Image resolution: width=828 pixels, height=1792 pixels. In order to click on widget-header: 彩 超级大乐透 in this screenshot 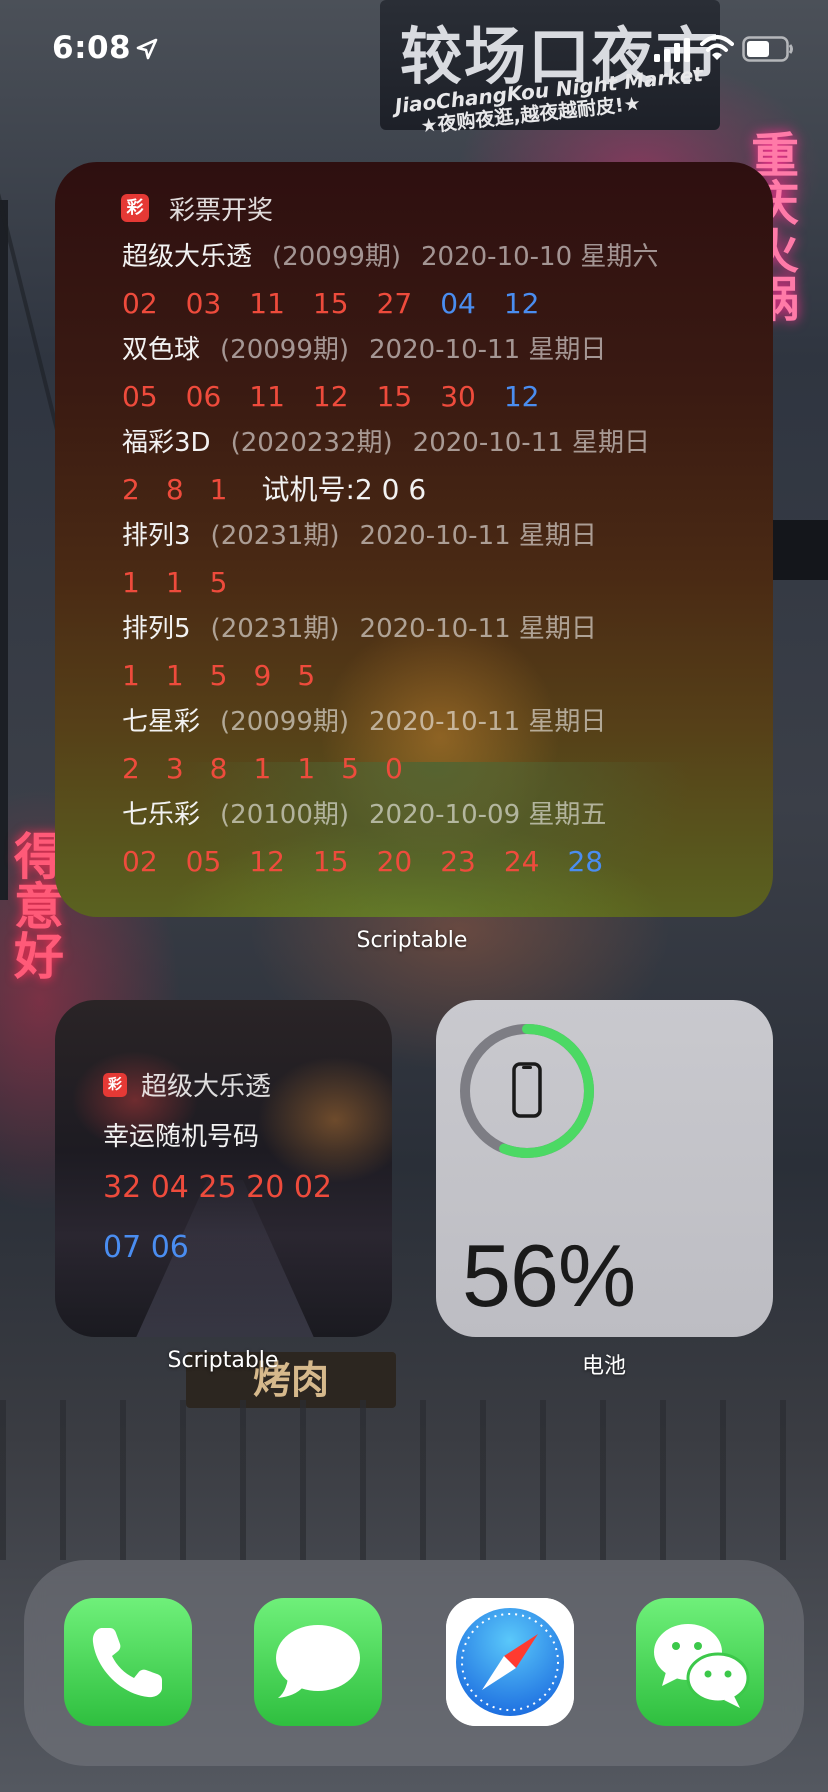, I will do `click(187, 1084)`.